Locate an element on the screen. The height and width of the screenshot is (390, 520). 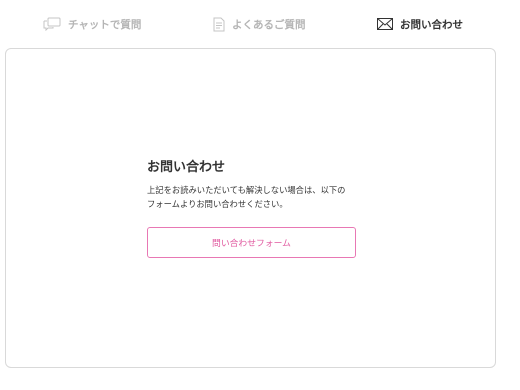
tab-faq-label: よくあるご質問 is located at coordinates (269, 24).